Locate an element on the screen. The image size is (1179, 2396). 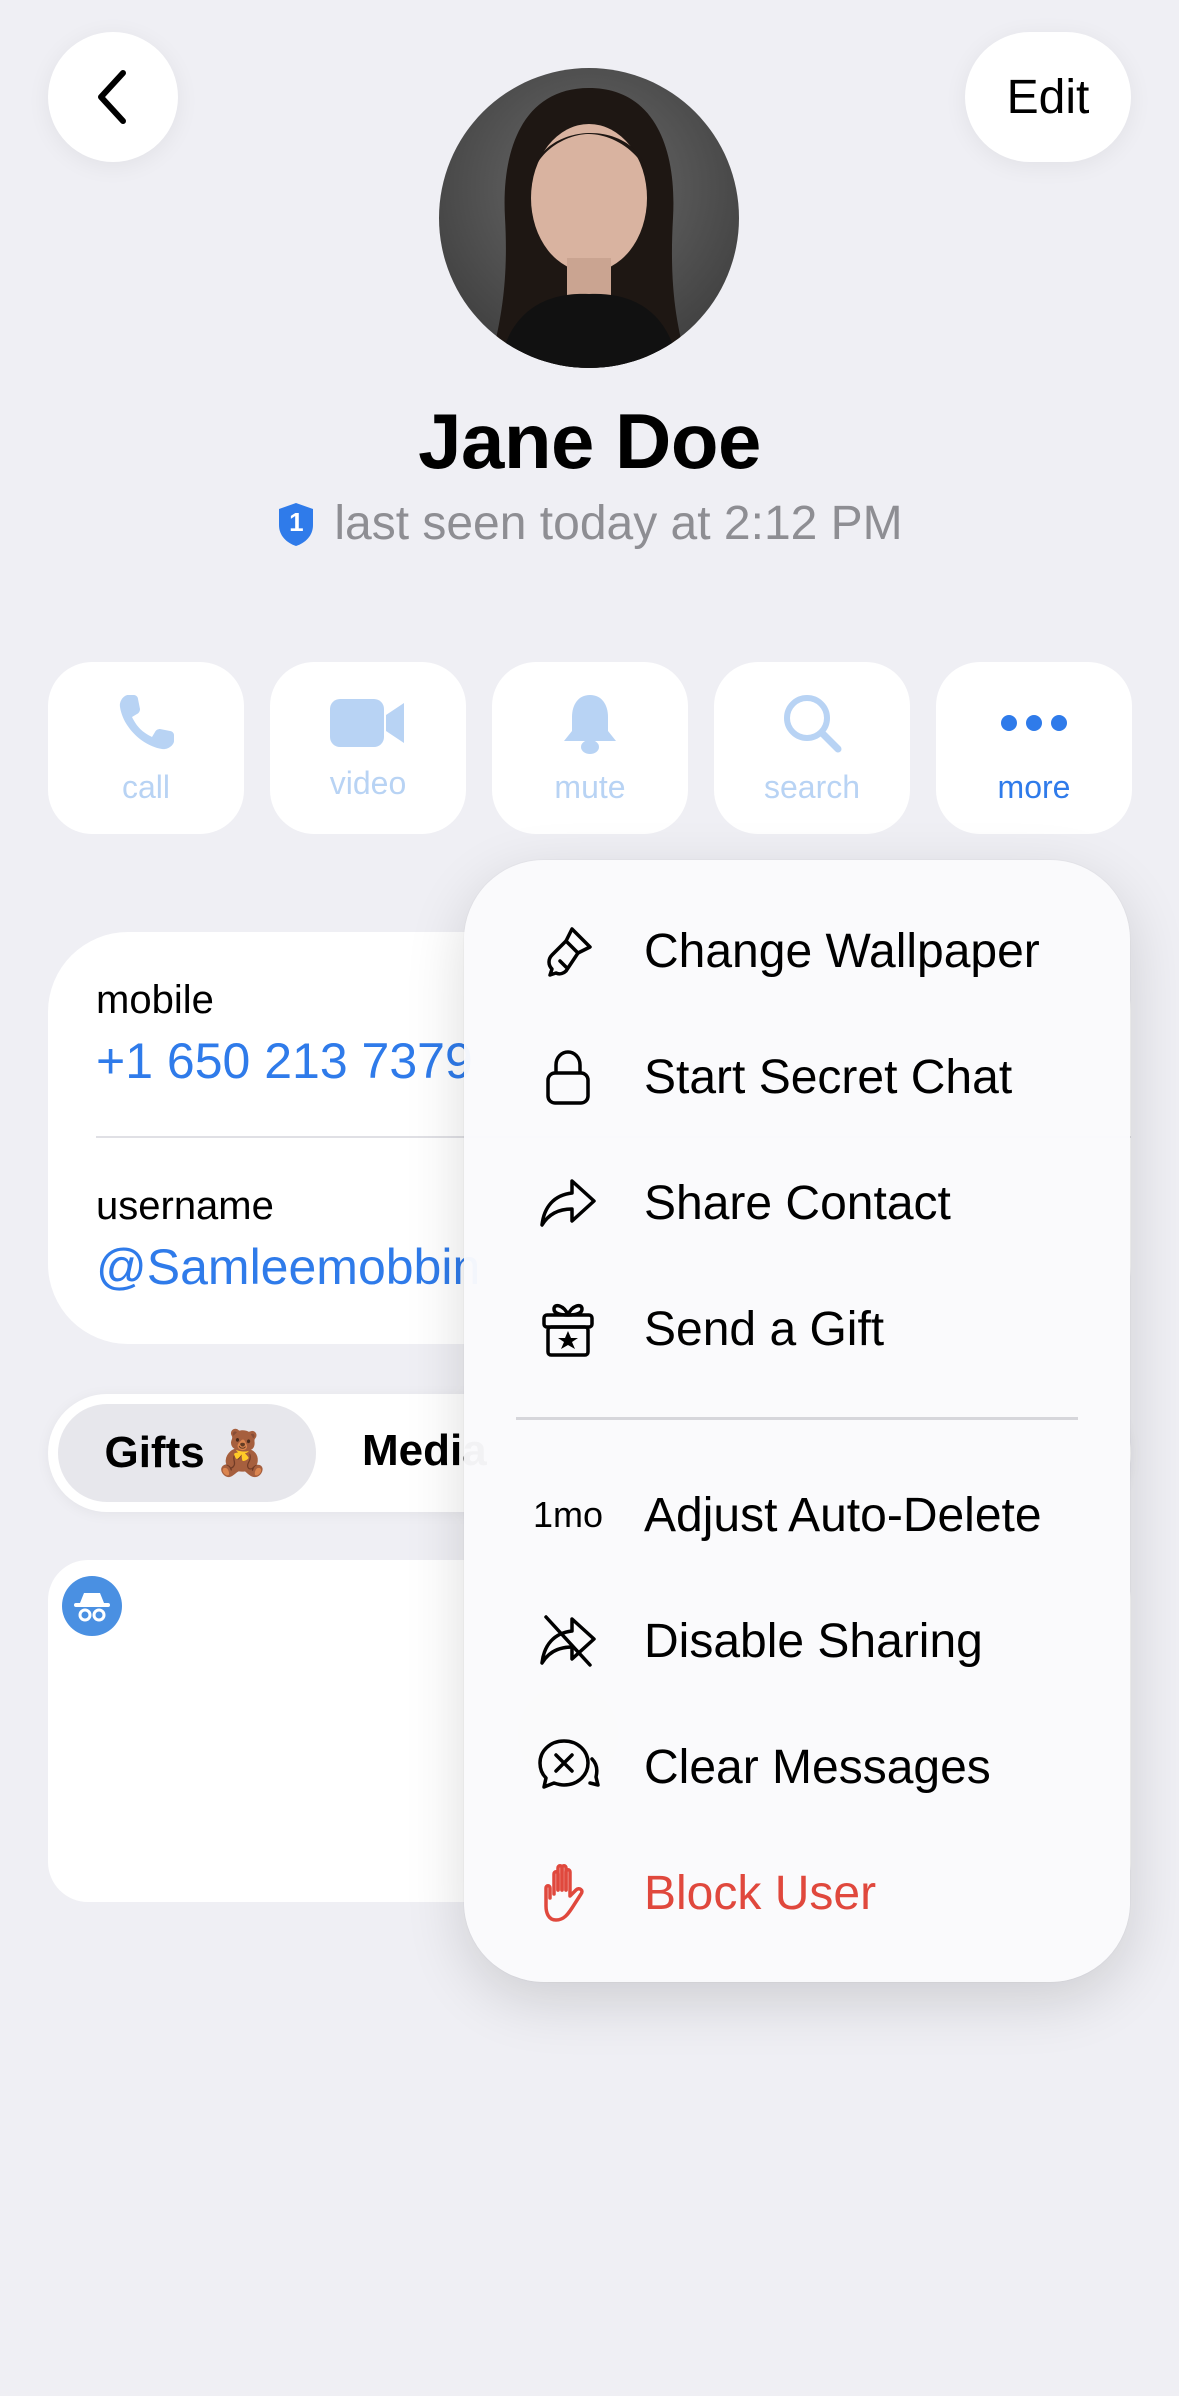
menu-item-block-user: Block User is located at coordinates (797, 1893).